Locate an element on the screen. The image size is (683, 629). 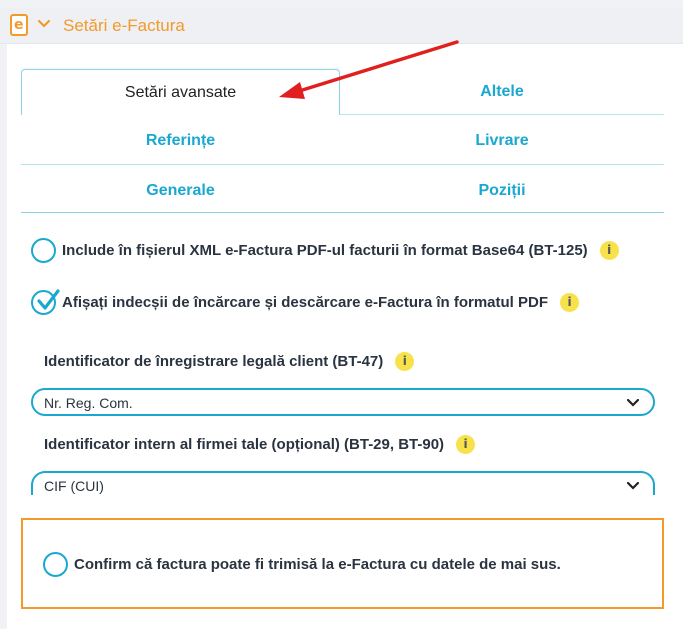
efactura-icon-letter: e is located at coordinates (19, 25).